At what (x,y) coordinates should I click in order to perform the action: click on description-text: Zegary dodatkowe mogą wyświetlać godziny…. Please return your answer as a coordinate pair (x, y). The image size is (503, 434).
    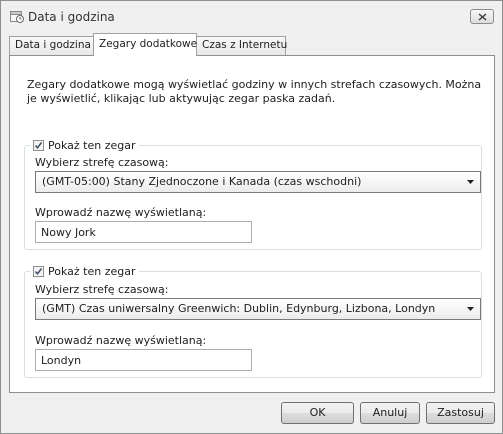
    Looking at the image, I should click on (254, 91).